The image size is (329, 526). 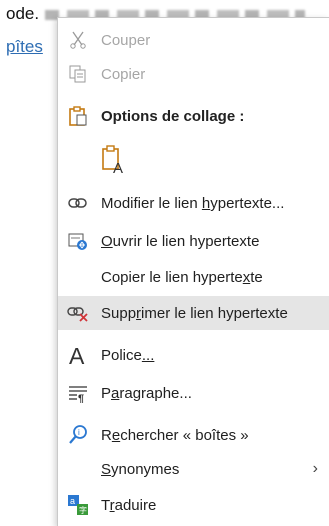 I want to click on menu-item-synonyms: Synonymes ›, so click(x=193, y=469).